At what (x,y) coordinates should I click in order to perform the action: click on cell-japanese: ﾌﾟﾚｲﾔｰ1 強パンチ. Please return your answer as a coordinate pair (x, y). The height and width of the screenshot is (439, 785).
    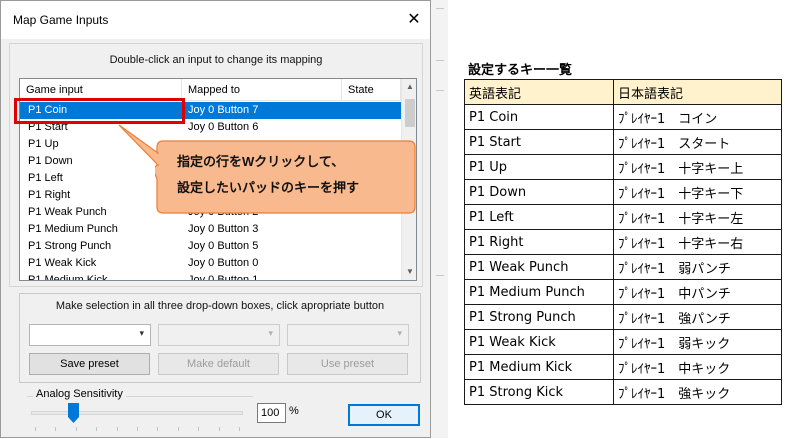
    Looking at the image, I should click on (697, 317).